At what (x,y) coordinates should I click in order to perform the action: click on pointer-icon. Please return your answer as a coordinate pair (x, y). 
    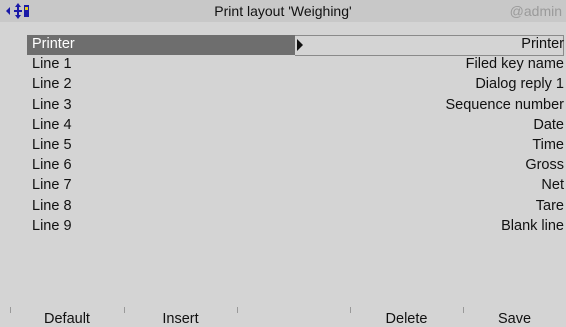
    Looking at the image, I should click on (300, 45).